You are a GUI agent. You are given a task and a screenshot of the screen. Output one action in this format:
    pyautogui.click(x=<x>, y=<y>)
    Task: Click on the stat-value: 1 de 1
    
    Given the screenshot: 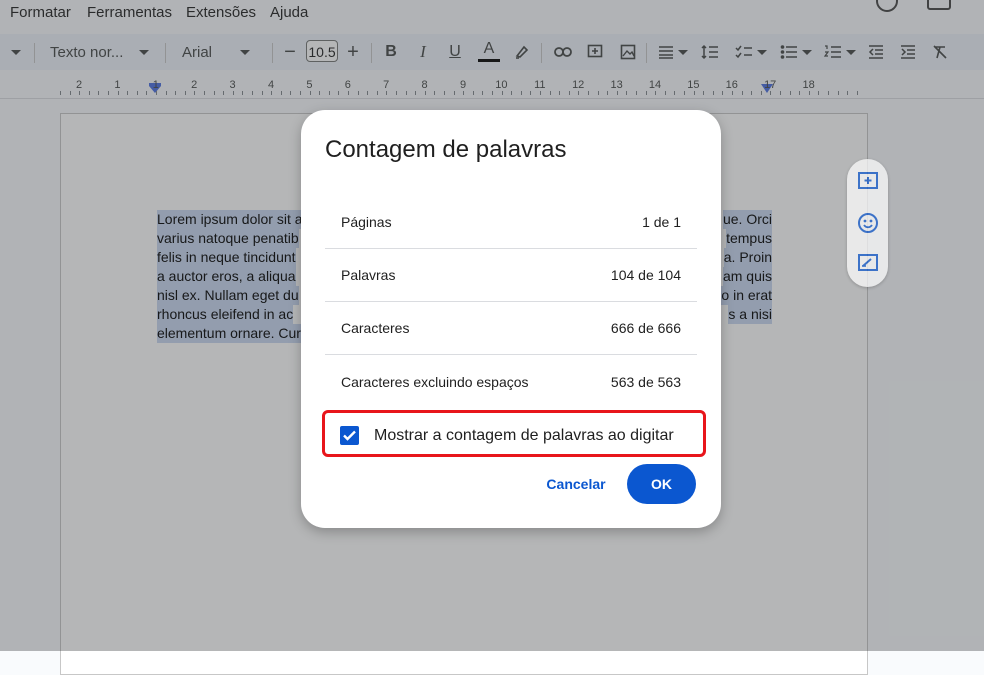 What is the action you would take?
    pyautogui.click(x=661, y=222)
    